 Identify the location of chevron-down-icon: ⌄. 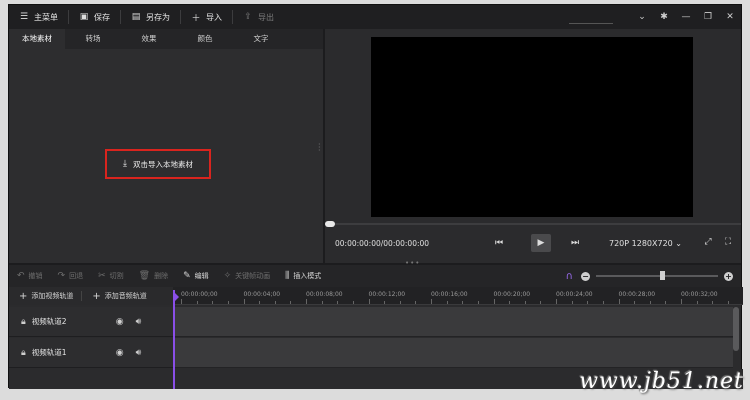
(642, 17).